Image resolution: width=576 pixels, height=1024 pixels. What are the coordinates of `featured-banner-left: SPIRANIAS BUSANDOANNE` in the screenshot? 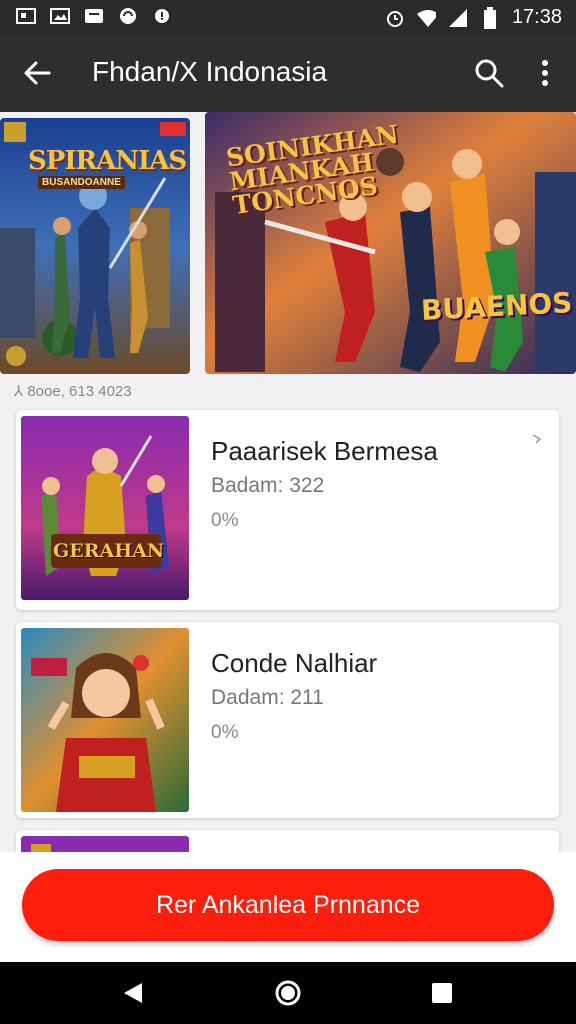 It's located at (95, 246).